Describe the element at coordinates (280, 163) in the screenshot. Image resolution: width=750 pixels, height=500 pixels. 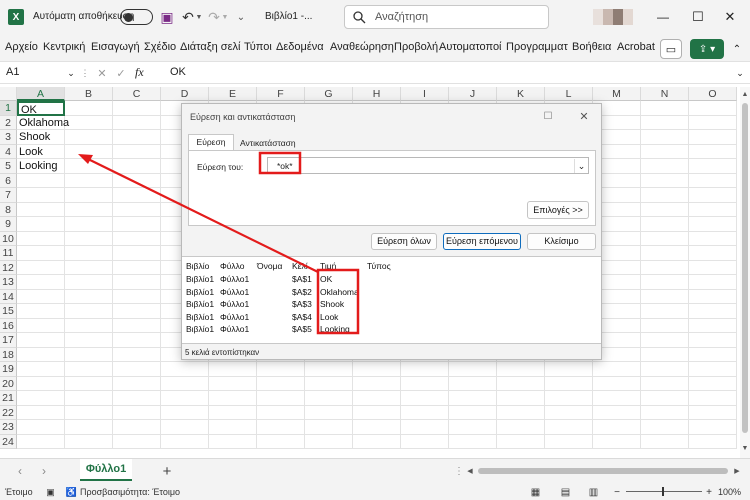
I see `annotation-find-box` at that location.